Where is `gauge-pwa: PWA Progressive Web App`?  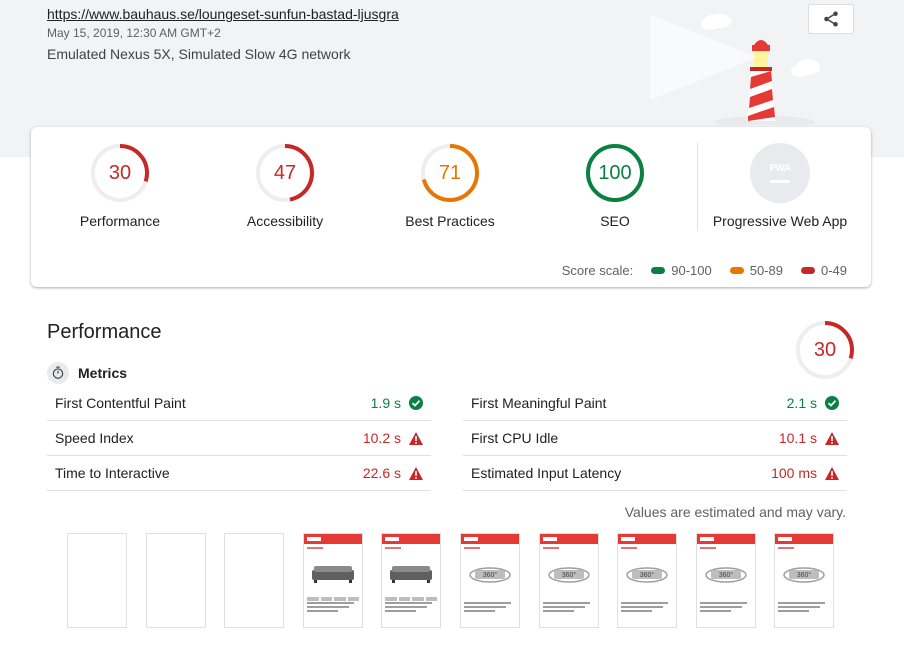 gauge-pwa: PWA Progressive Web App is located at coordinates (780, 186).